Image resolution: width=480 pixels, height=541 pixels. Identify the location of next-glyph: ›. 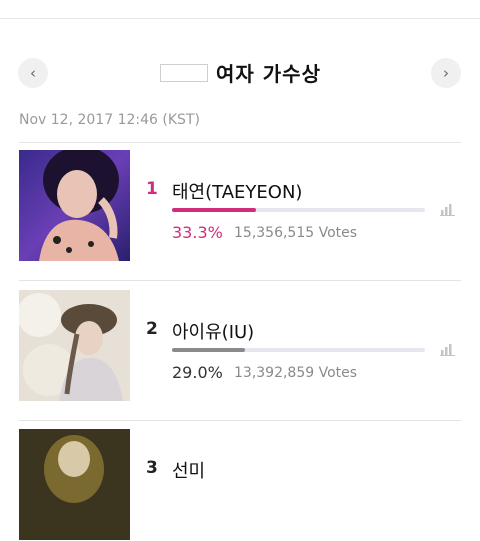
(446, 73).